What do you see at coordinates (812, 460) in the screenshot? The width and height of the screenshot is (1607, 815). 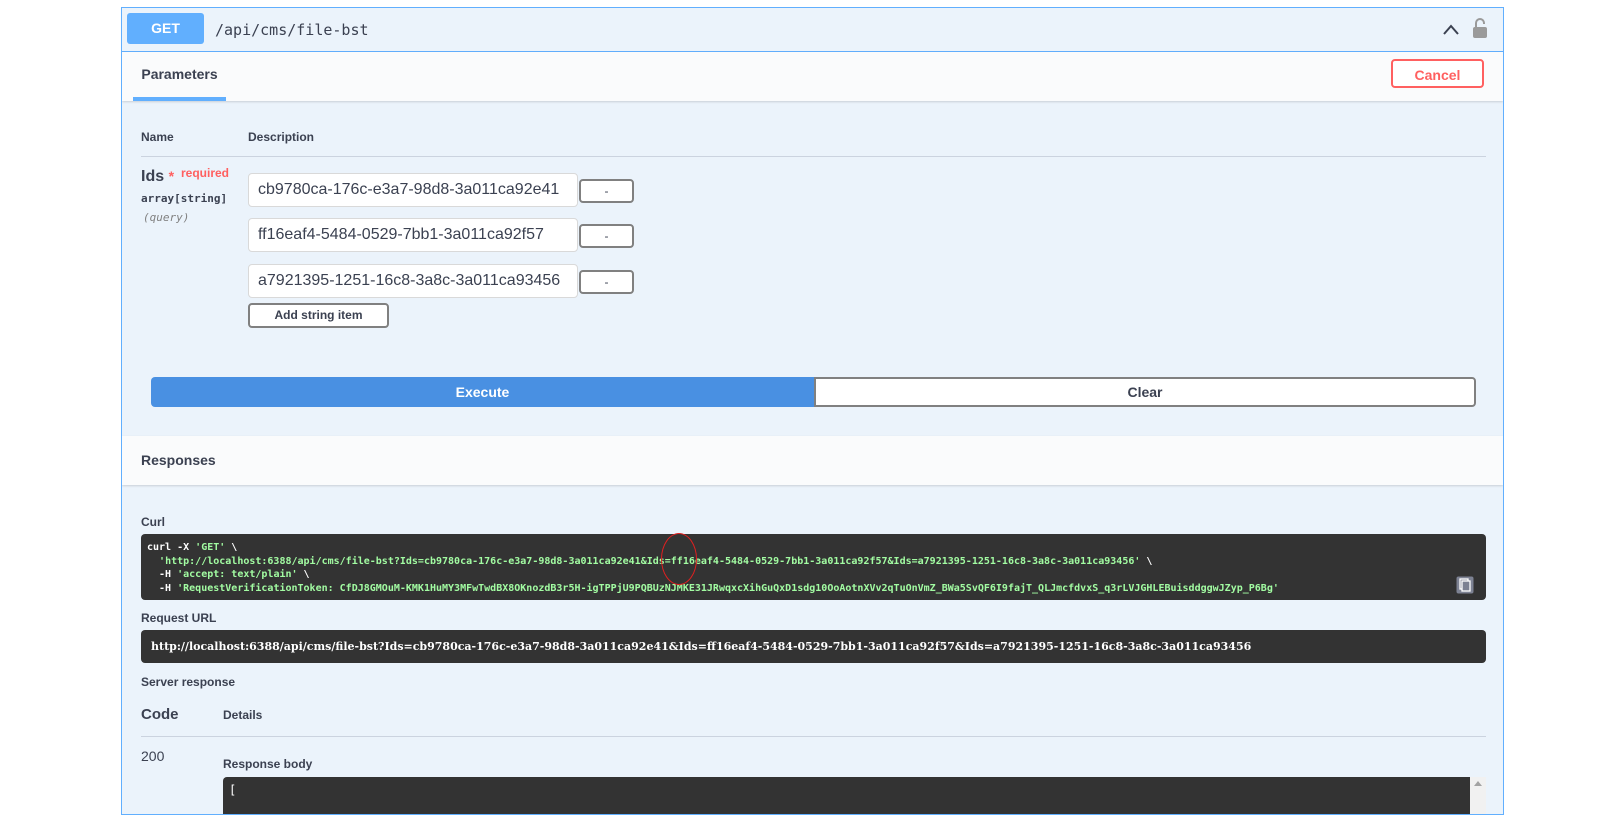 I see `responses-header: Responses` at bounding box center [812, 460].